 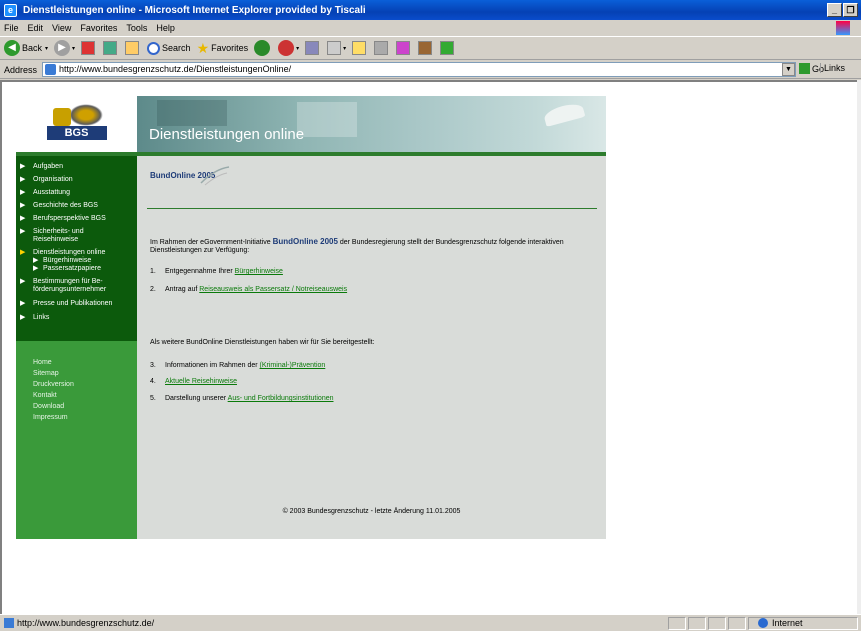 I want to click on home-button, so click(x=133, y=48).